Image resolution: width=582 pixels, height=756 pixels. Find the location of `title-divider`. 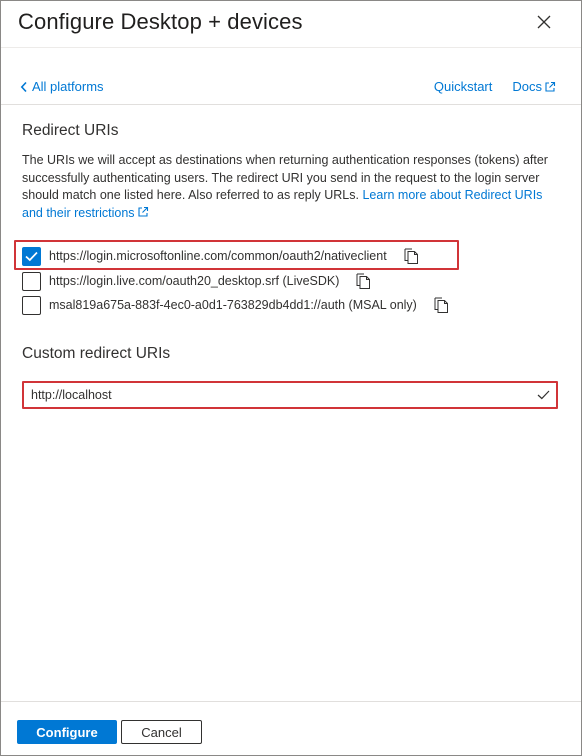

title-divider is located at coordinates (291, 47).